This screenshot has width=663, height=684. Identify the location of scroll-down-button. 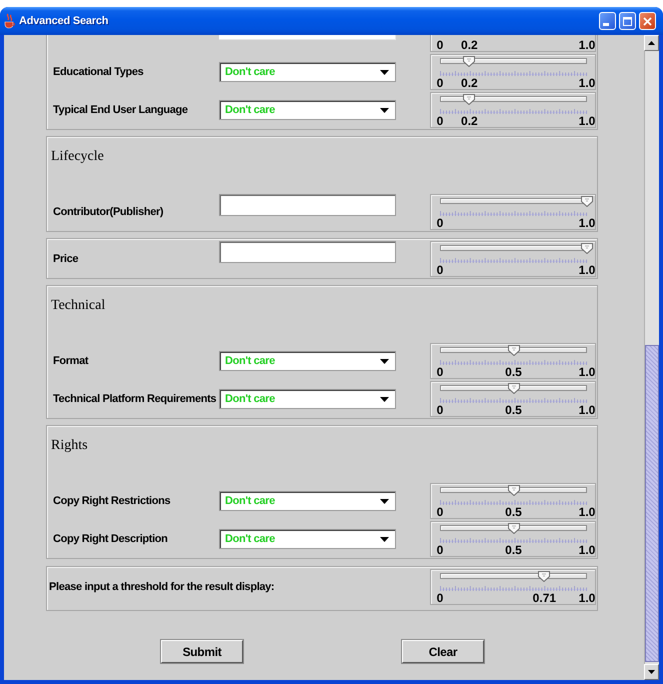
(651, 672).